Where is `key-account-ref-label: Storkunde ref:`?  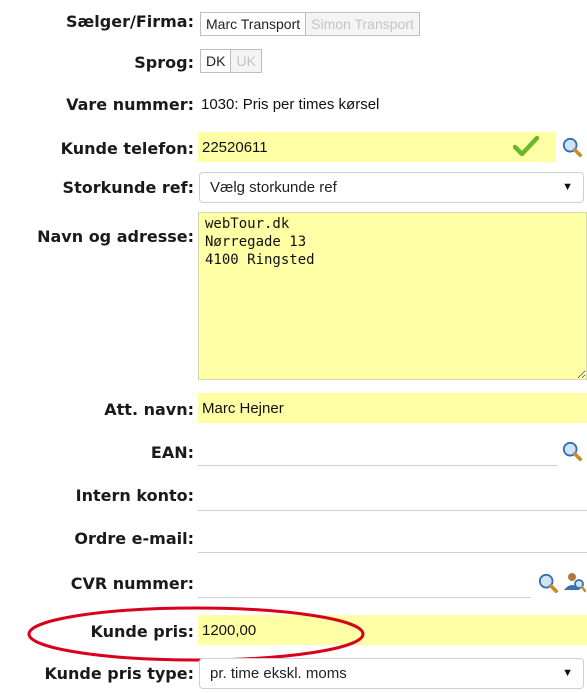
key-account-ref-label: Storkunde ref: is located at coordinates (128, 187).